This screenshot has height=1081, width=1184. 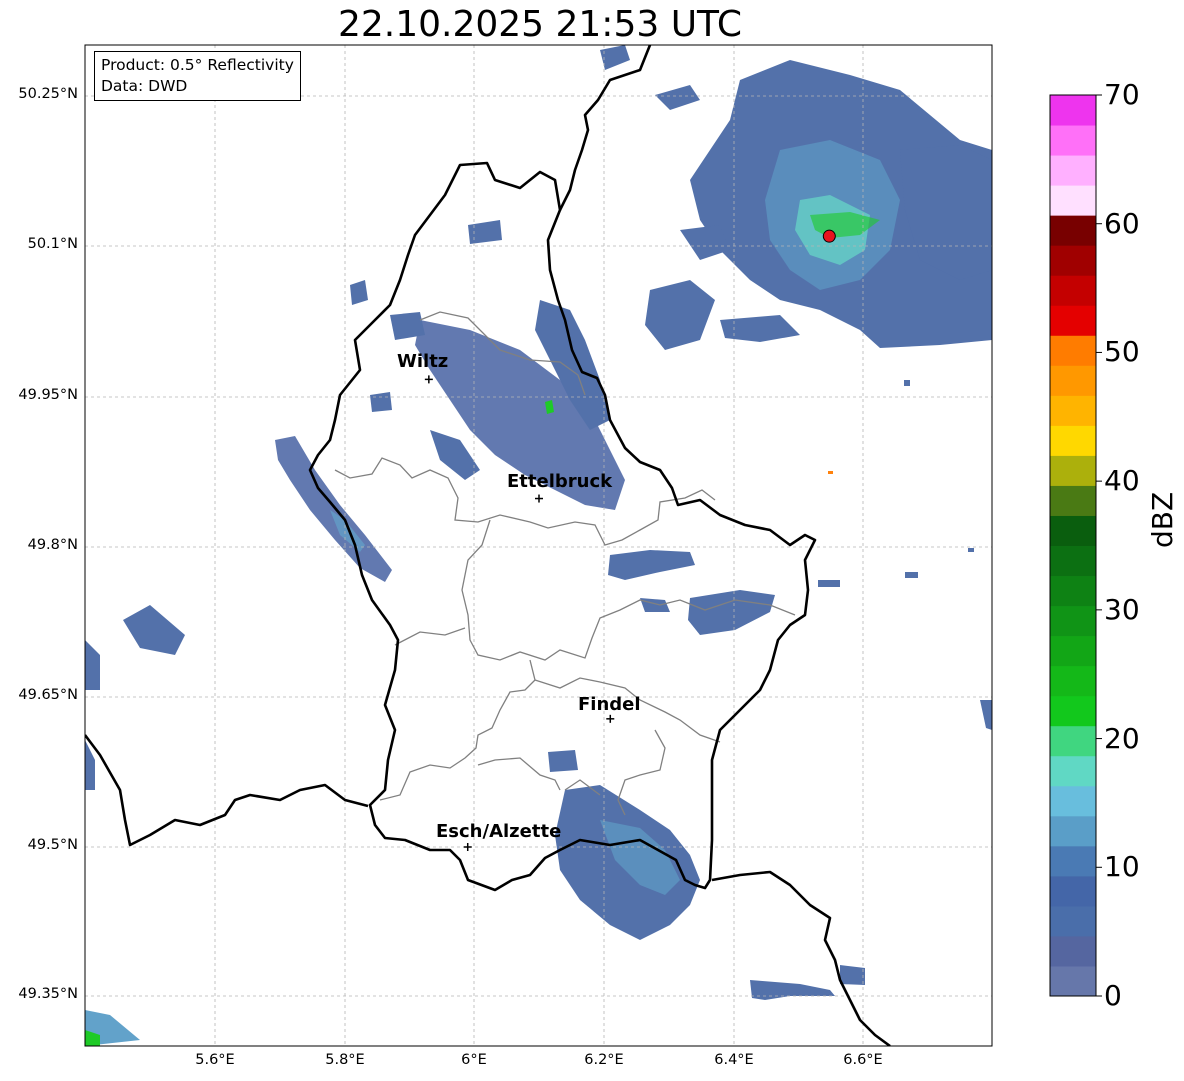 I want to click on lat-label-49-5: 49.5°N, so click(x=52, y=845).